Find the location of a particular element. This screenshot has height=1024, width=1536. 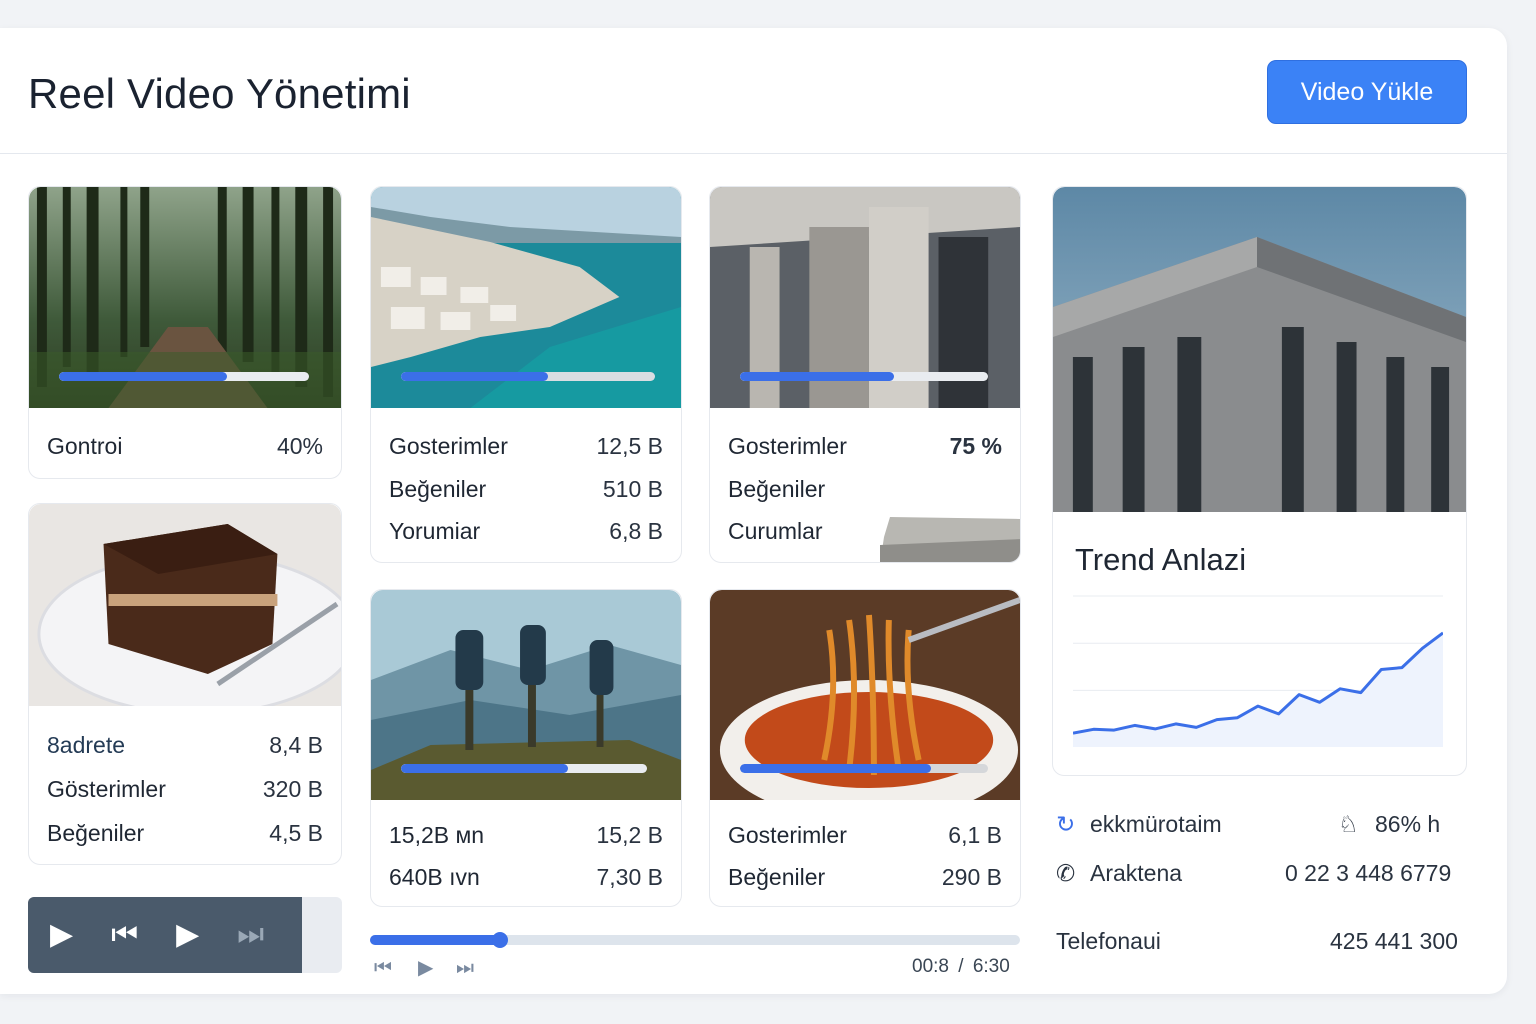

stat-row: Yorumiar 6,8 B is located at coordinates (526, 531).